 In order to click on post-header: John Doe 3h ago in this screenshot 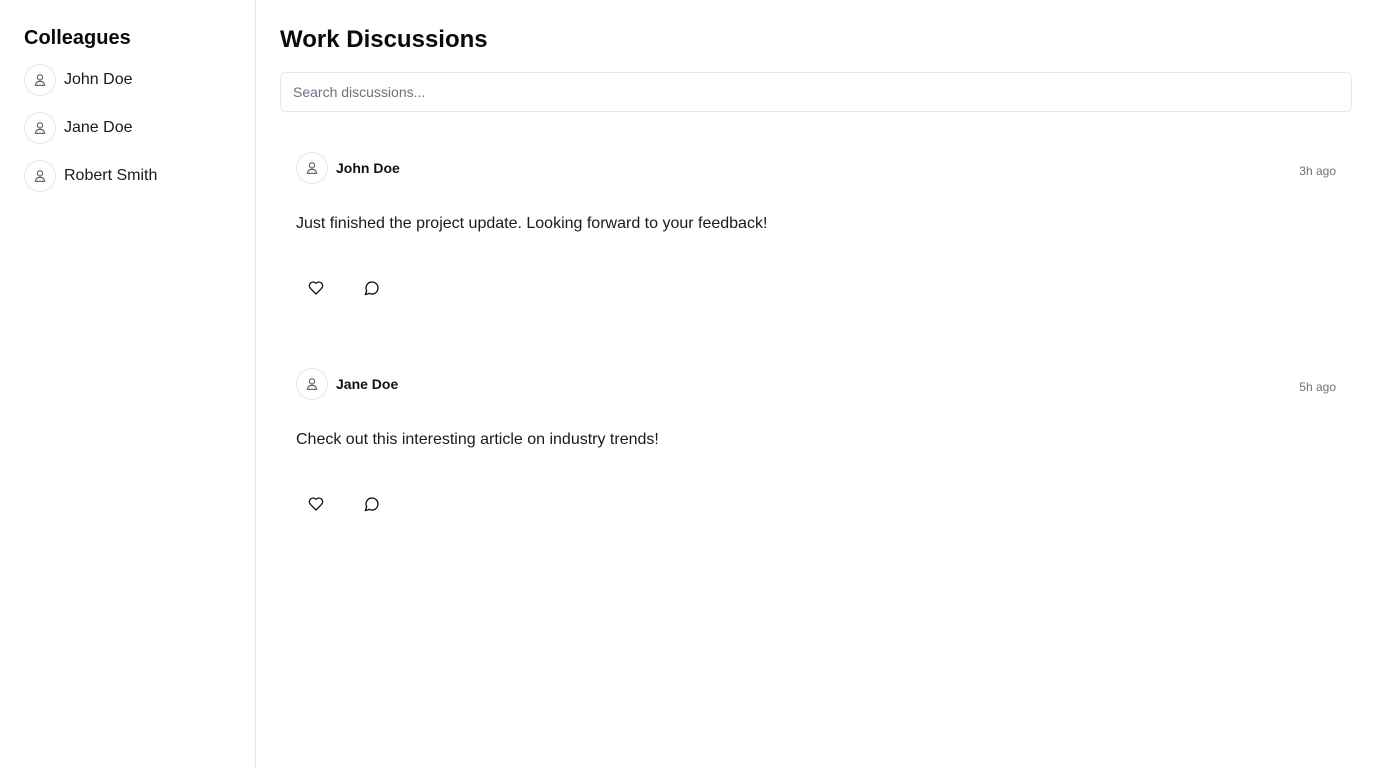, I will do `click(816, 168)`.